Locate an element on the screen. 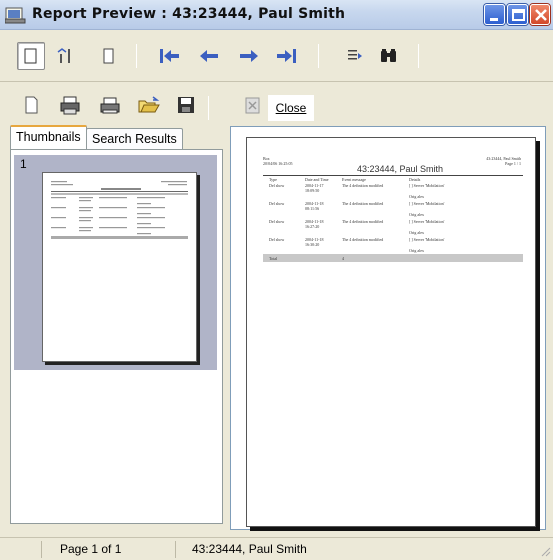  status-bar: Page 1 of 1 43:23444, Paul Smith is located at coordinates (276, 548).